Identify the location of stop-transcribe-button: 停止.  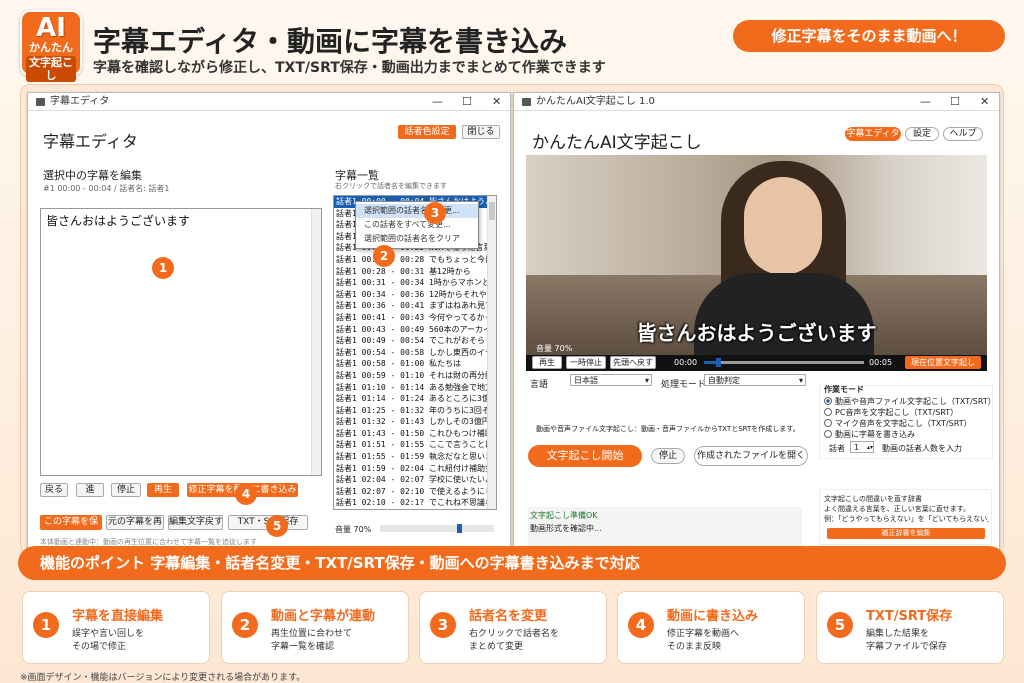
(668, 456).